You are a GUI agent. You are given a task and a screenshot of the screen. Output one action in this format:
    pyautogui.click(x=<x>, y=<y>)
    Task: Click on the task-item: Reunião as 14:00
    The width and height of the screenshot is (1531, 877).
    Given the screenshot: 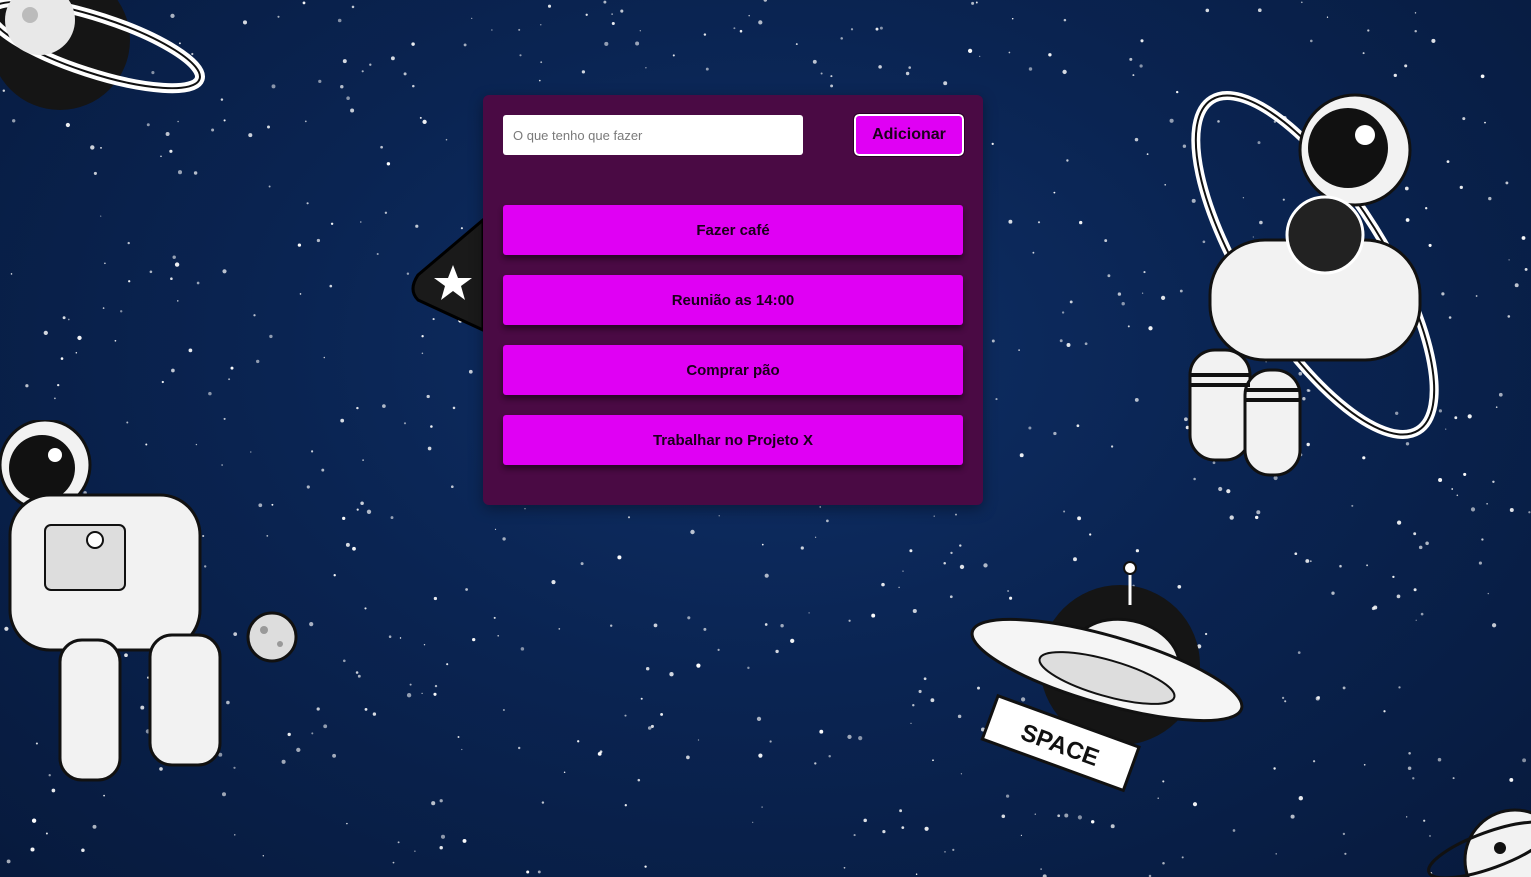 What is the action you would take?
    pyautogui.click(x=733, y=300)
    